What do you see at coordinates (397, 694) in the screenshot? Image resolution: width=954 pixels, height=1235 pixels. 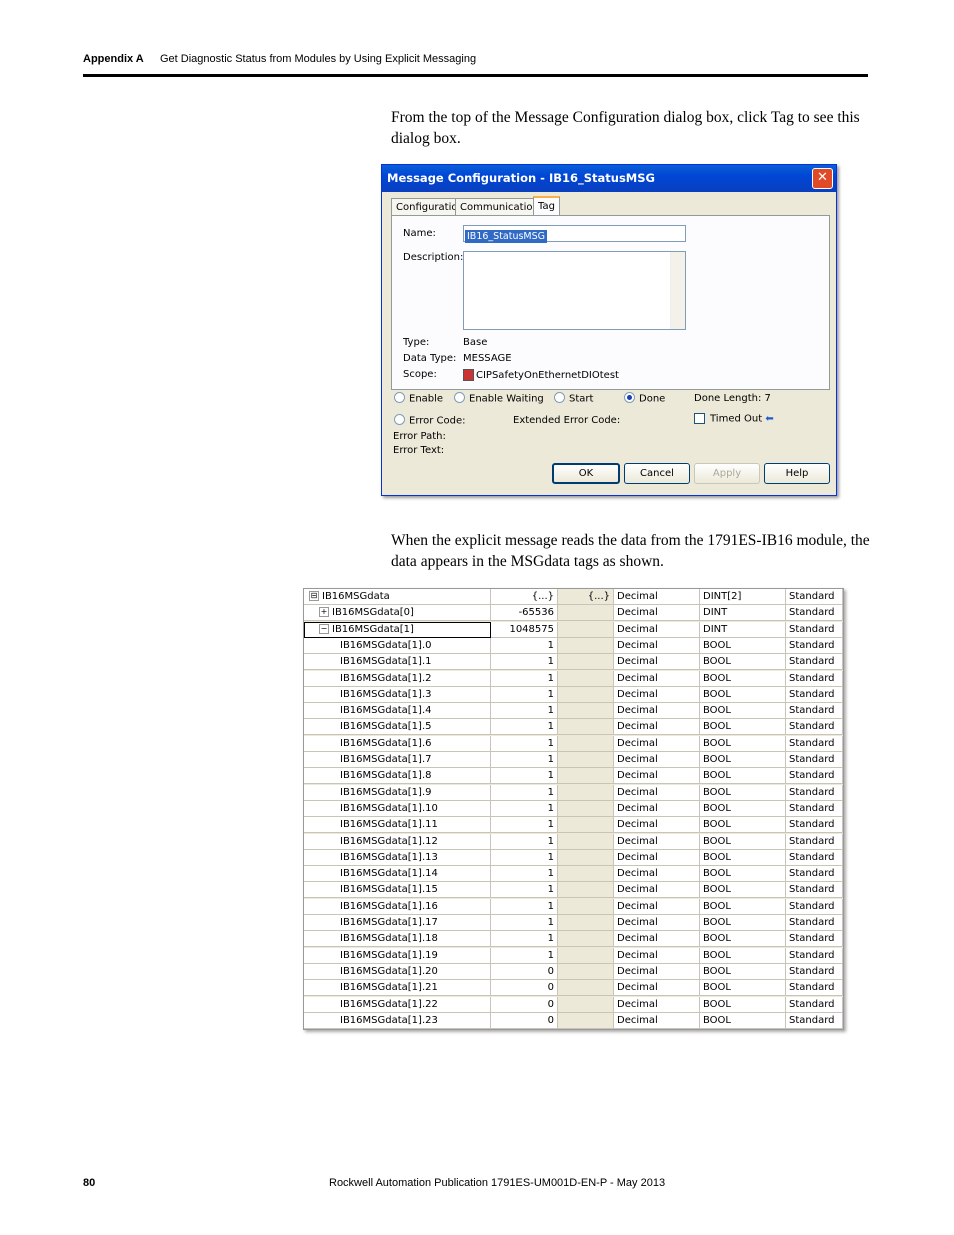 I see `tag-name-cell: IB16MSGdata[1].3` at bounding box center [397, 694].